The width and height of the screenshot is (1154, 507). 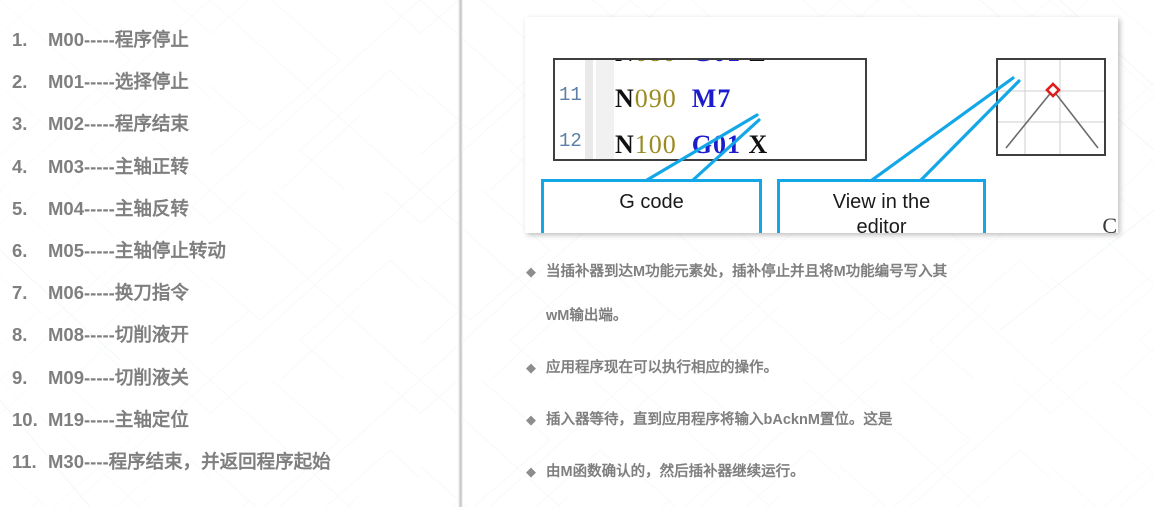 What do you see at coordinates (1052, 118) in the screenshot?
I see `toolpath-line` at bounding box center [1052, 118].